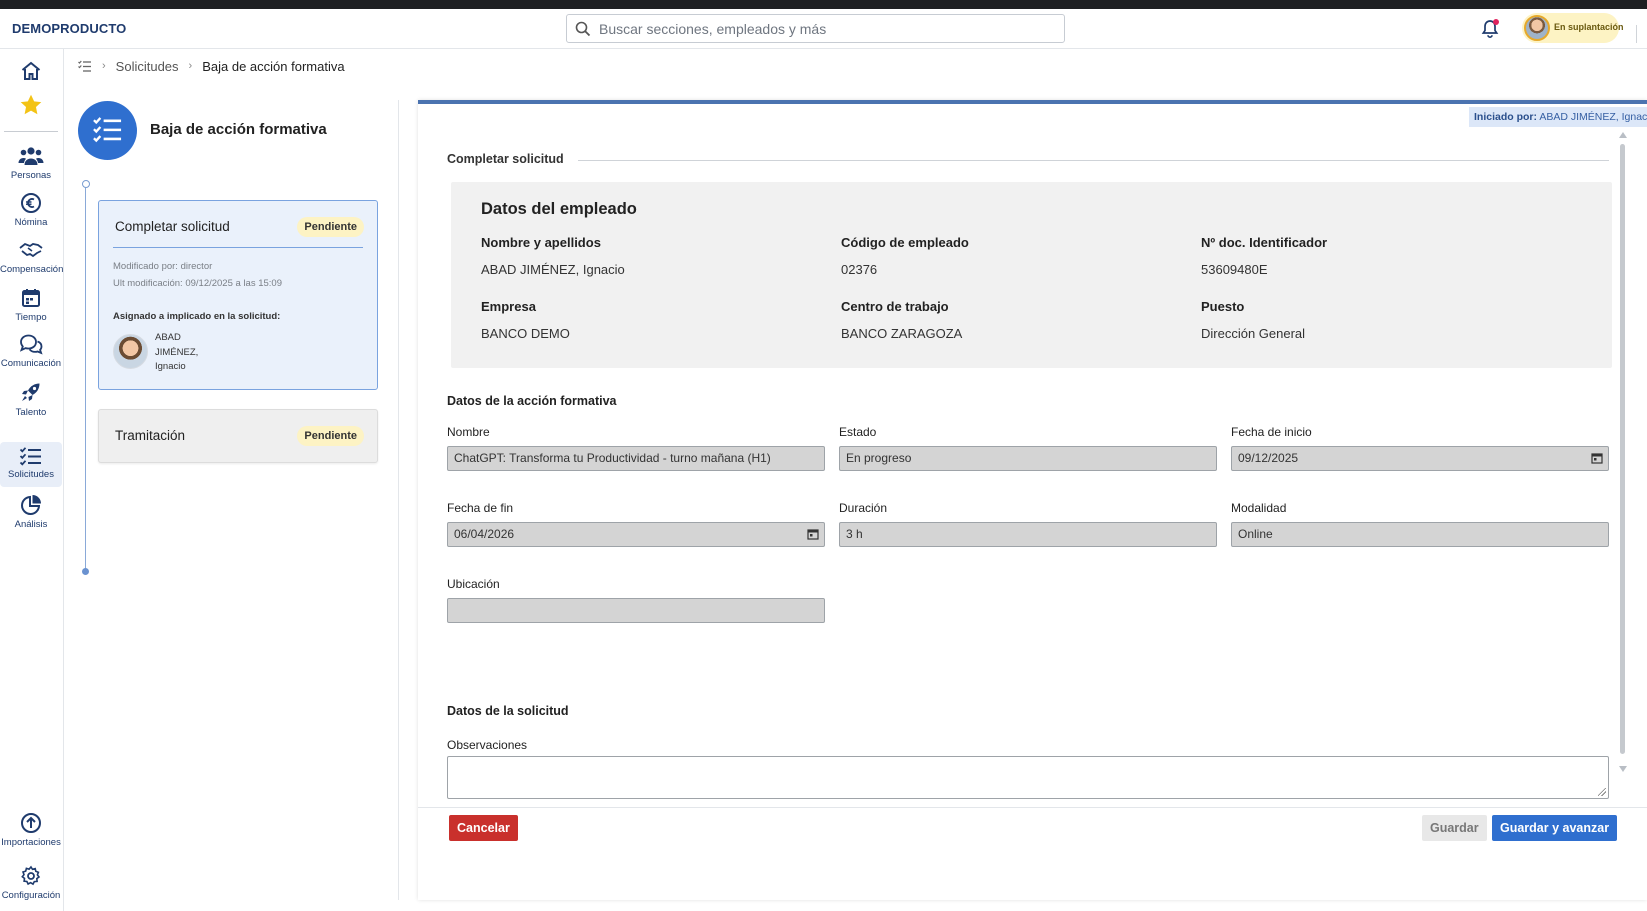 The height and width of the screenshot is (911, 1647). Describe the element at coordinates (1454, 828) in the screenshot. I see `save-button: Guardar` at that location.